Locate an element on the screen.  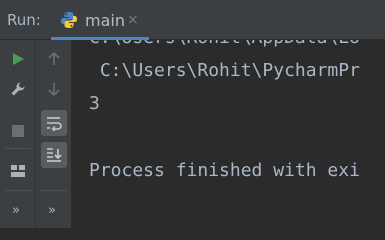
previous-occurrence-button is located at coordinates (54, 59).